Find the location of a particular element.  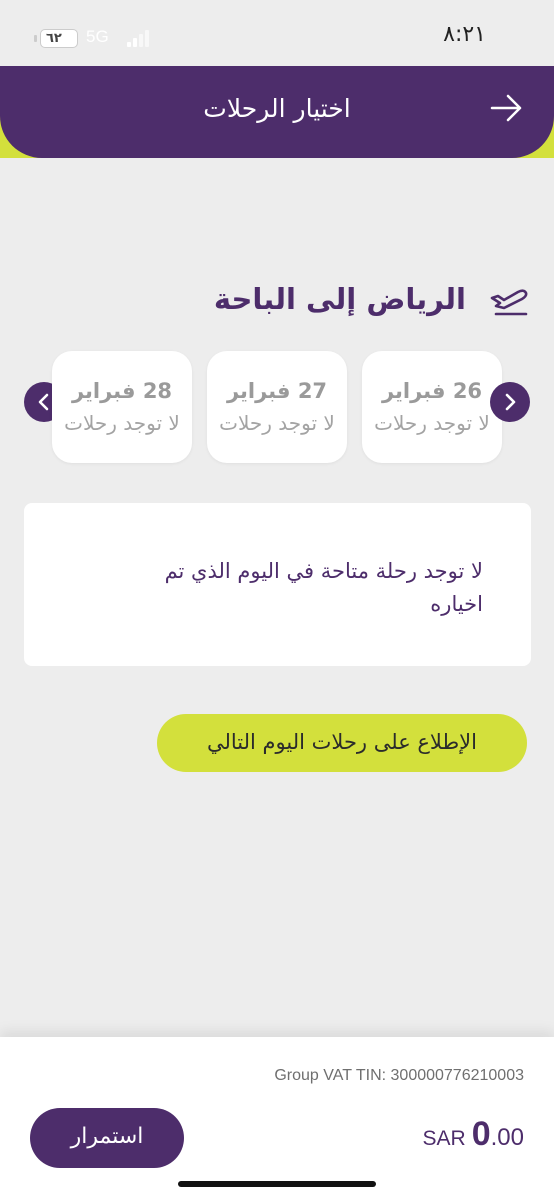

view-next-day-flights-button: الإطلاع على رحلات اليوم التالي is located at coordinates (342, 743).